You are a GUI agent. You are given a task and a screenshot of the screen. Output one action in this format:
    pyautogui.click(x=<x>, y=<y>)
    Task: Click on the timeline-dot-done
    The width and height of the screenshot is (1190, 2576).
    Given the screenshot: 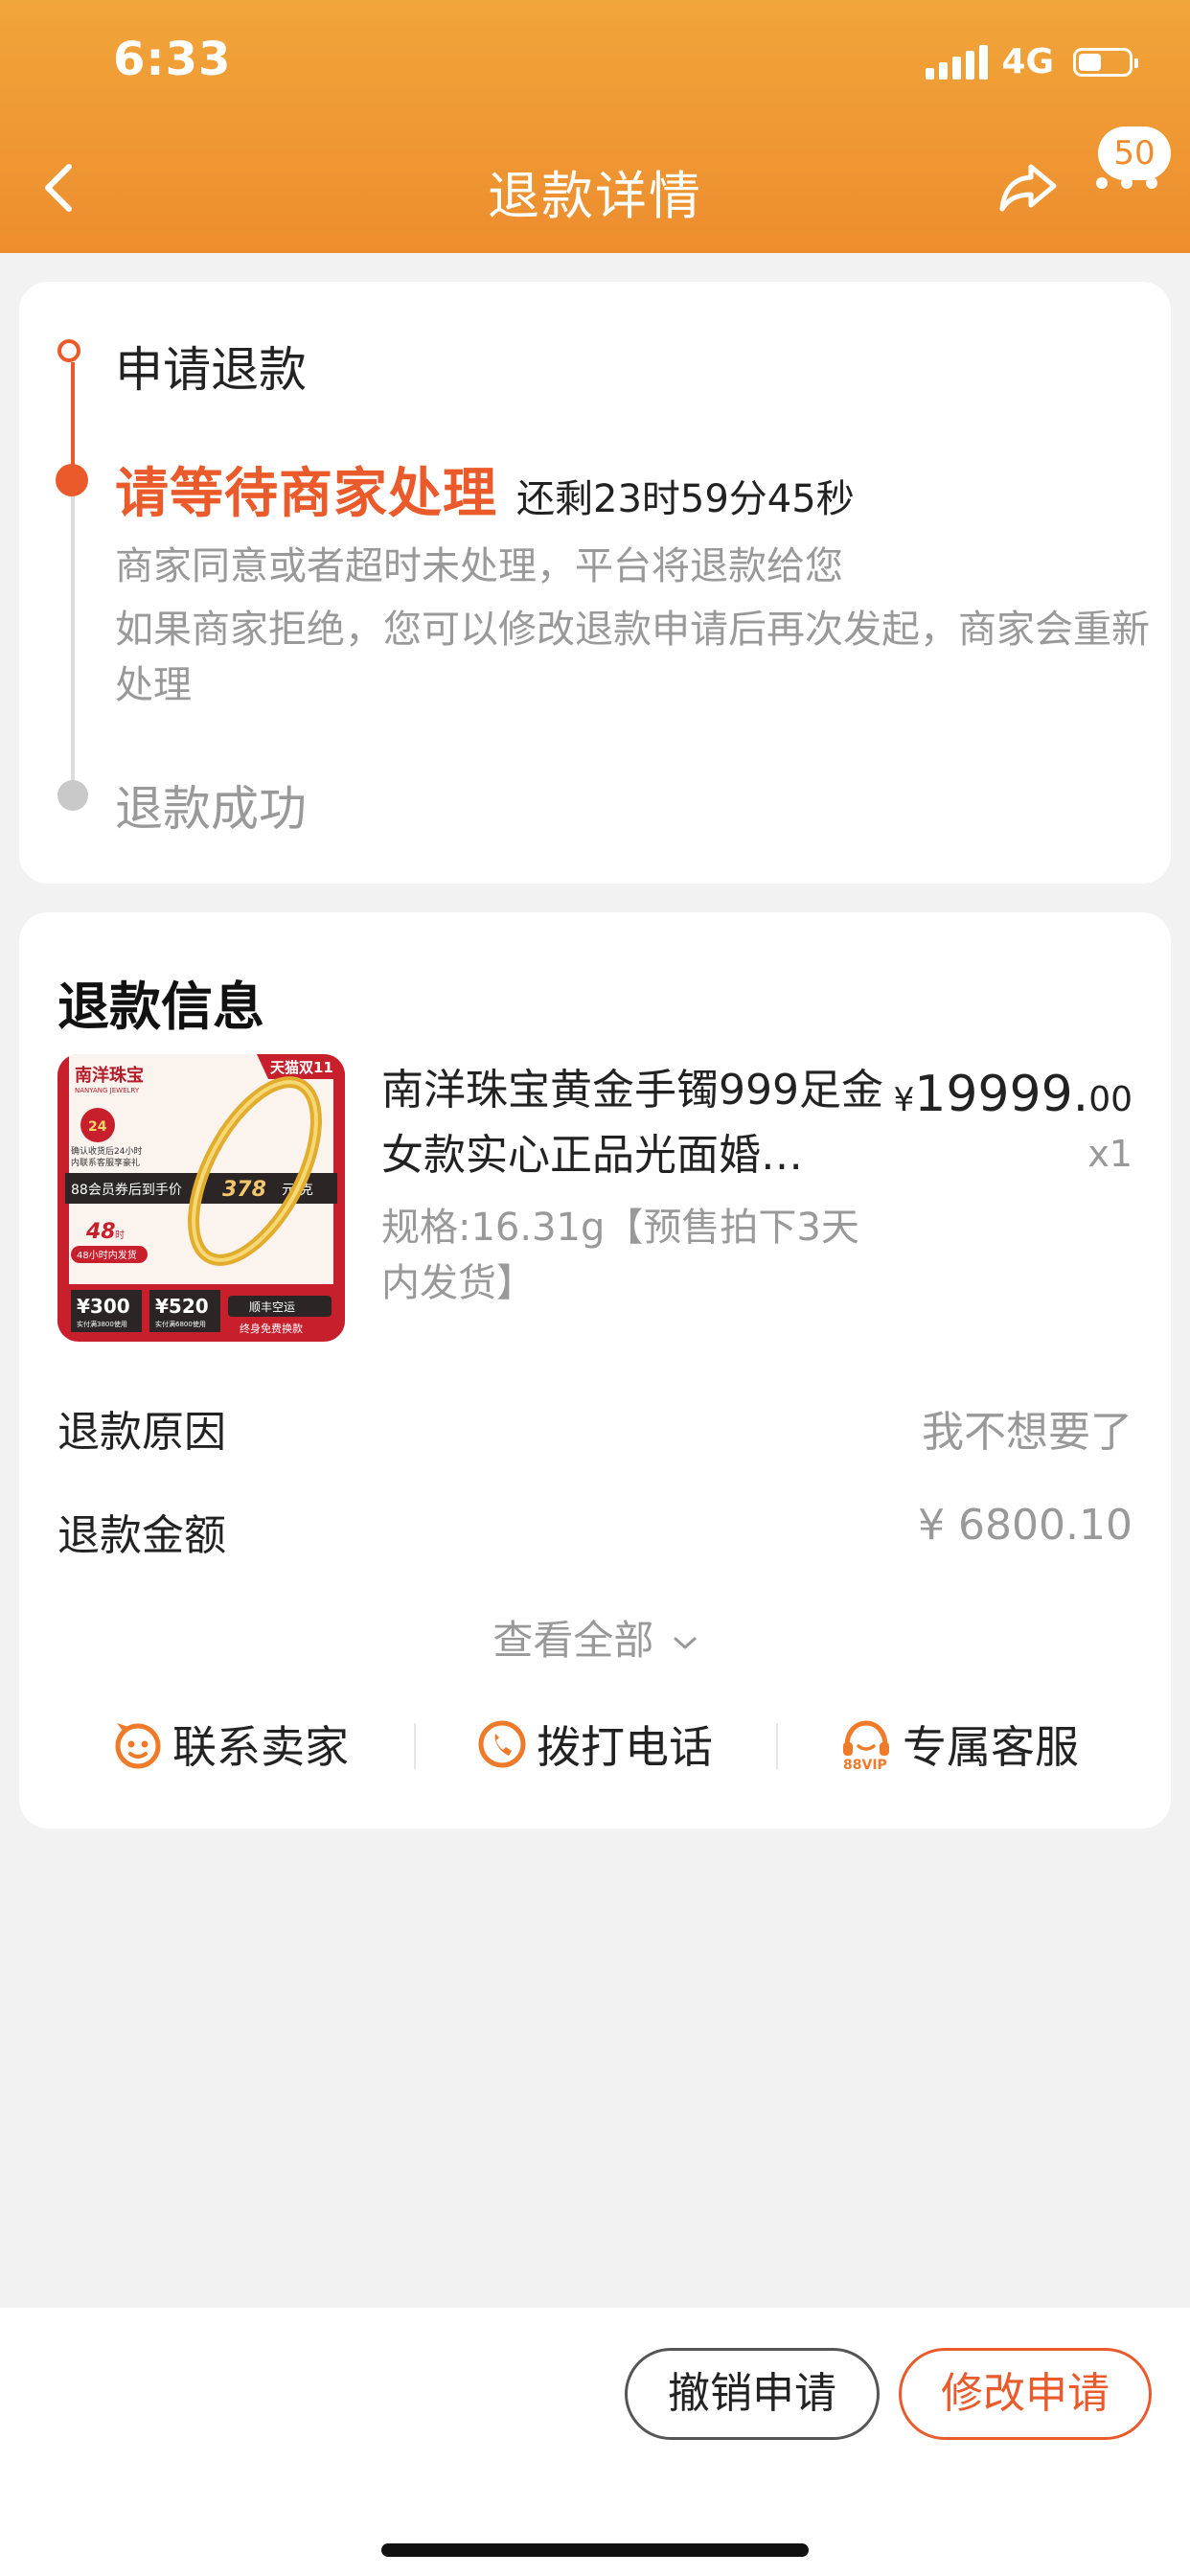 What is the action you would take?
    pyautogui.click(x=68, y=350)
    